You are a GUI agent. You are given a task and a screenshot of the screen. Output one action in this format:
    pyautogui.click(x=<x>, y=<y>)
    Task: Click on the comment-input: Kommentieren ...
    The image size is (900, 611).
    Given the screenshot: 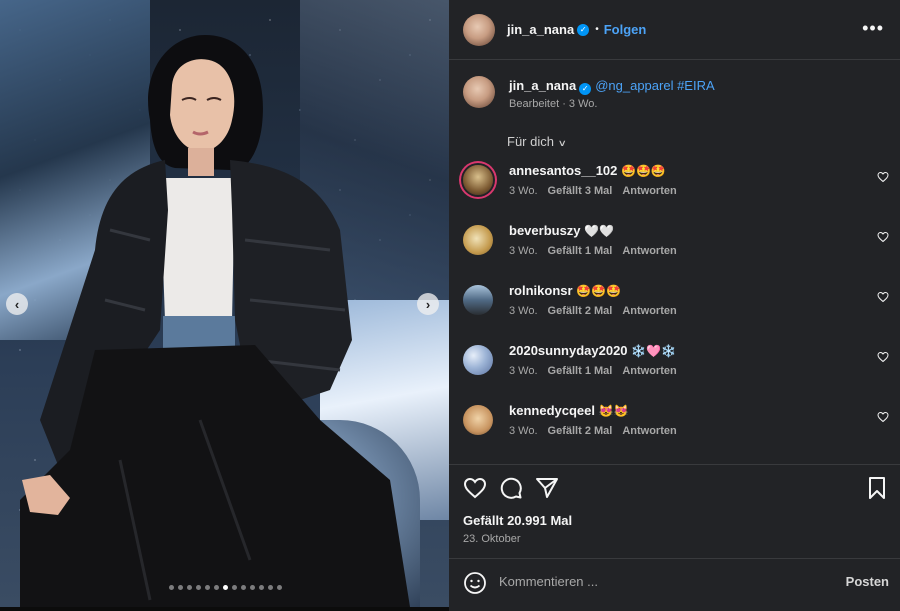 What is the action you would take?
    pyautogui.click(x=548, y=581)
    